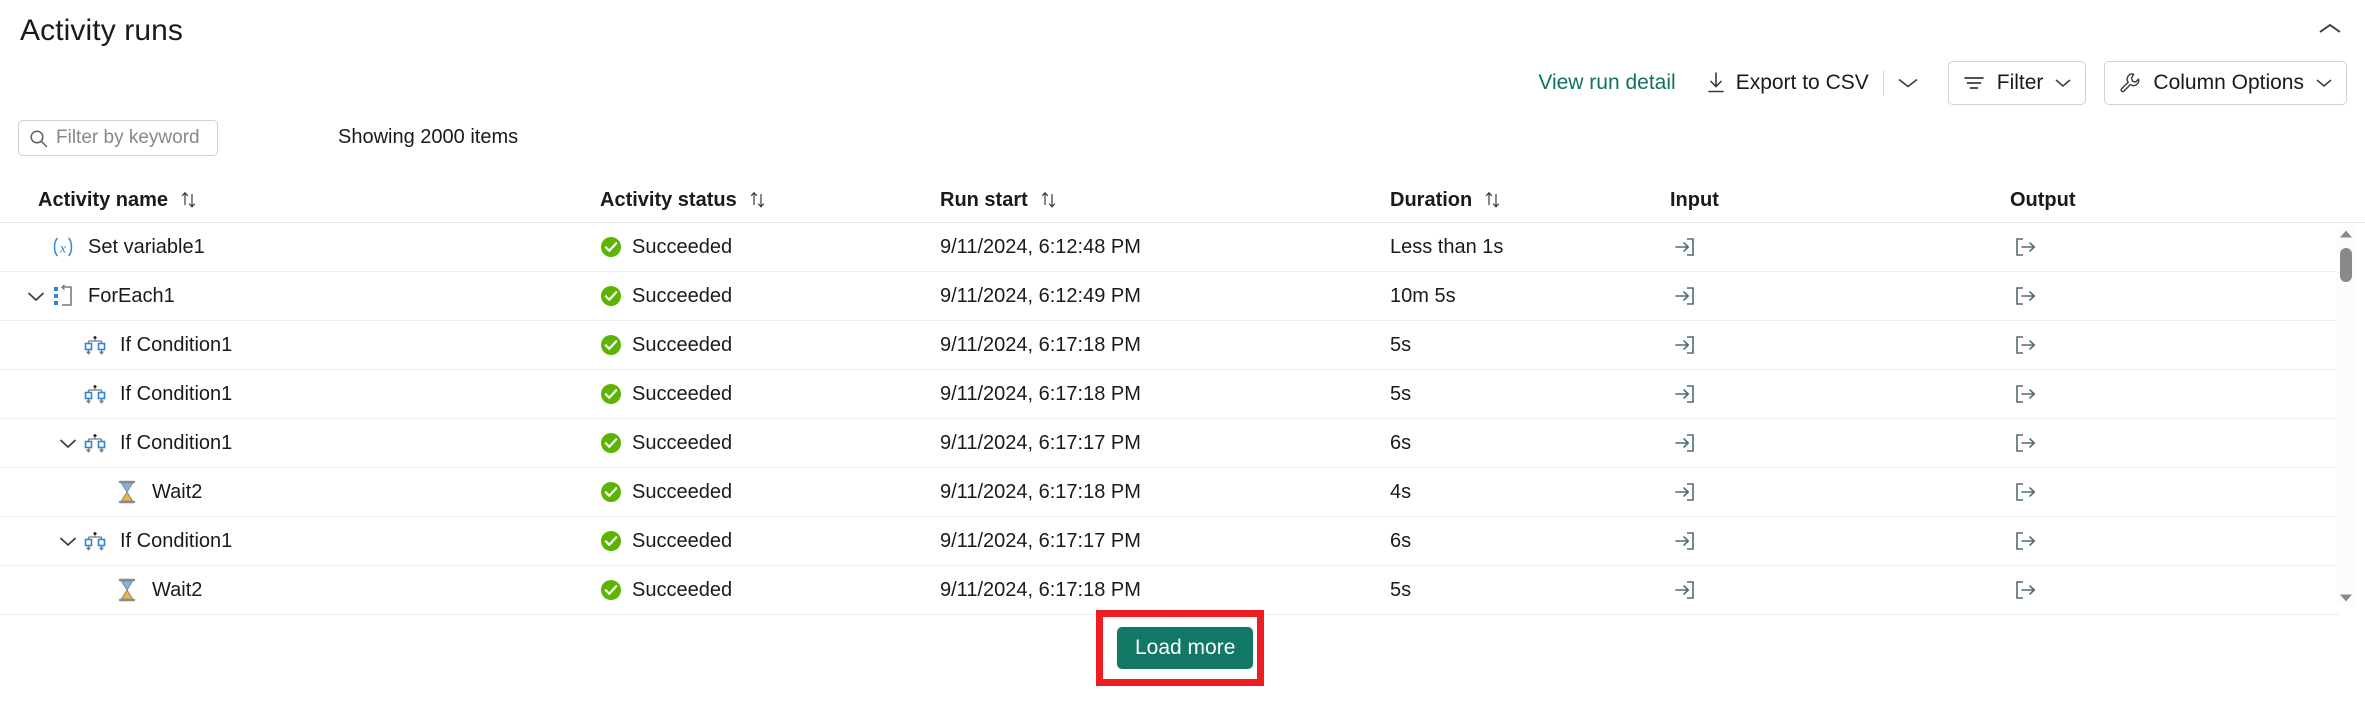 Image resolution: width=2365 pixels, height=727 pixels. I want to click on activity-type-icon: x, so click(63, 247).